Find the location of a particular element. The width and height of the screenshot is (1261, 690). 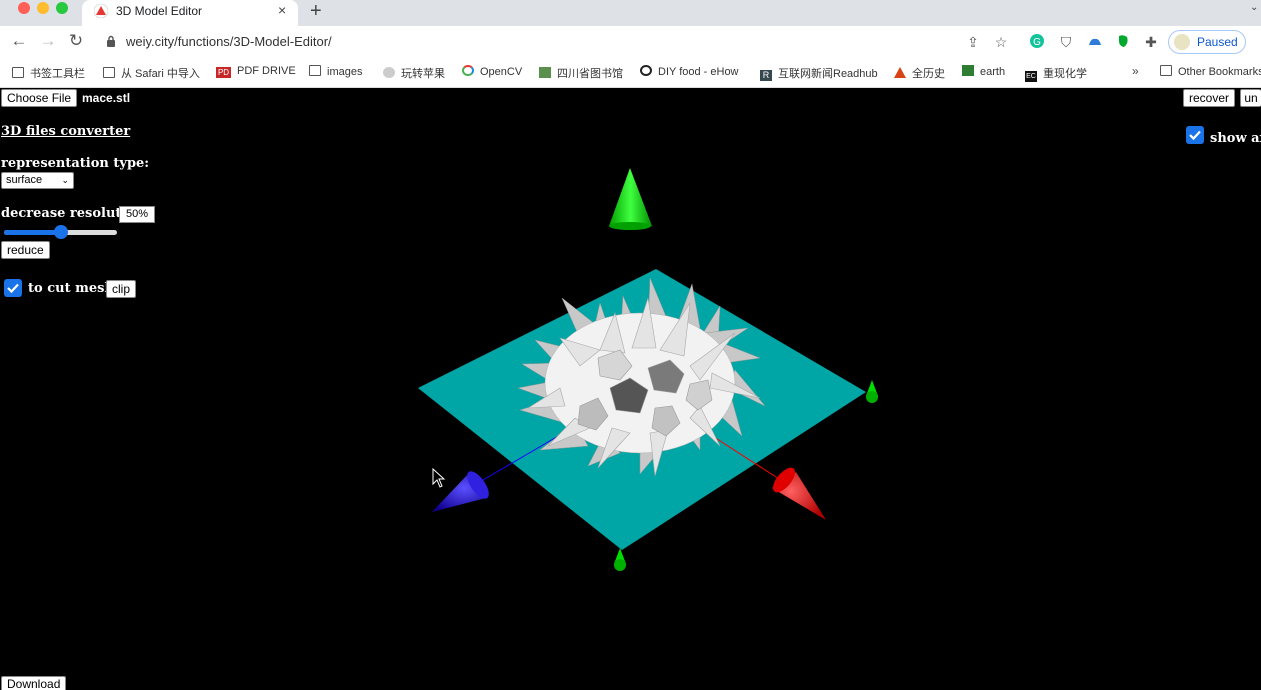

grammarly-extension-icon: G is located at coordinates (1037, 42).